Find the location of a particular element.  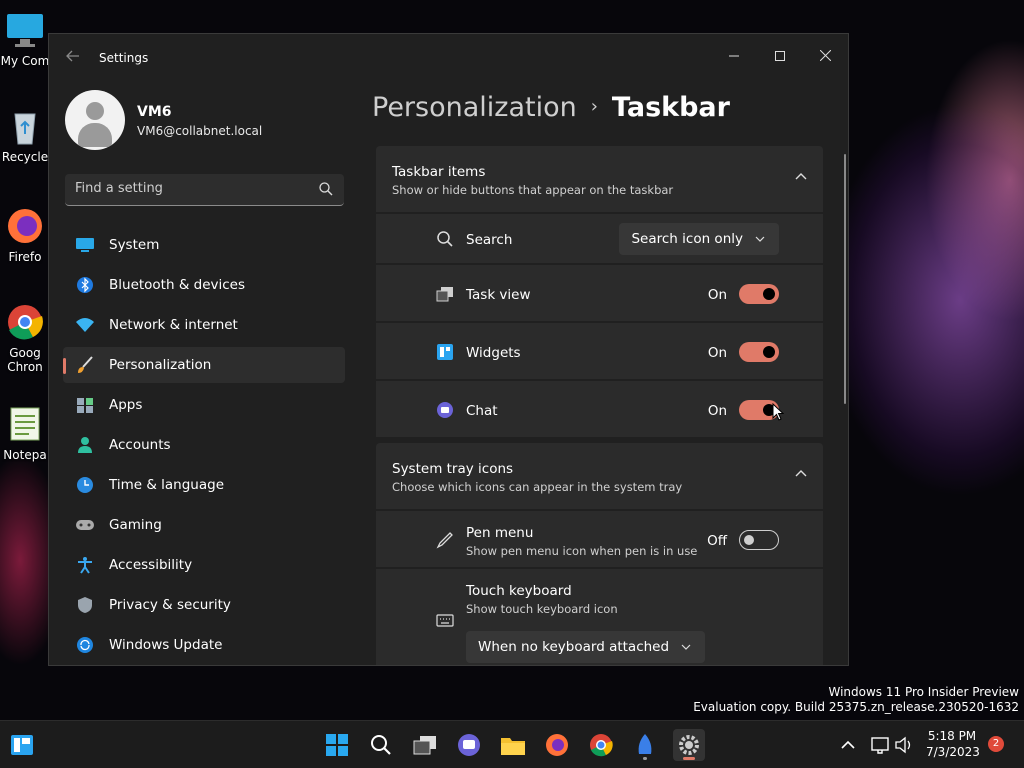

system-icon is located at coordinates (85, 245).